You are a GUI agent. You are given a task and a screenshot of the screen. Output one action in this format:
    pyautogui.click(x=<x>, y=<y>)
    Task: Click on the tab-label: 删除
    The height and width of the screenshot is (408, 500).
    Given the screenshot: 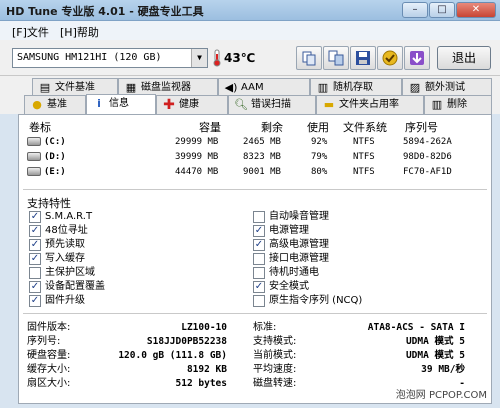 What is the action you would take?
    pyautogui.click(x=457, y=104)
    